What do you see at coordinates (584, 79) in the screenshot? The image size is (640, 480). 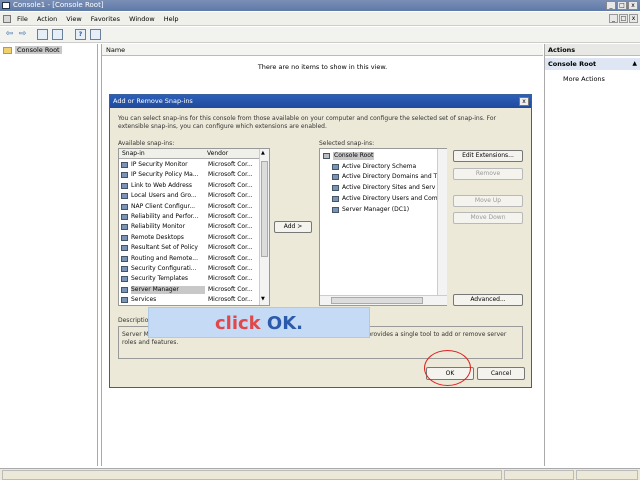 I see `more-actions-link: More Actions` at bounding box center [584, 79].